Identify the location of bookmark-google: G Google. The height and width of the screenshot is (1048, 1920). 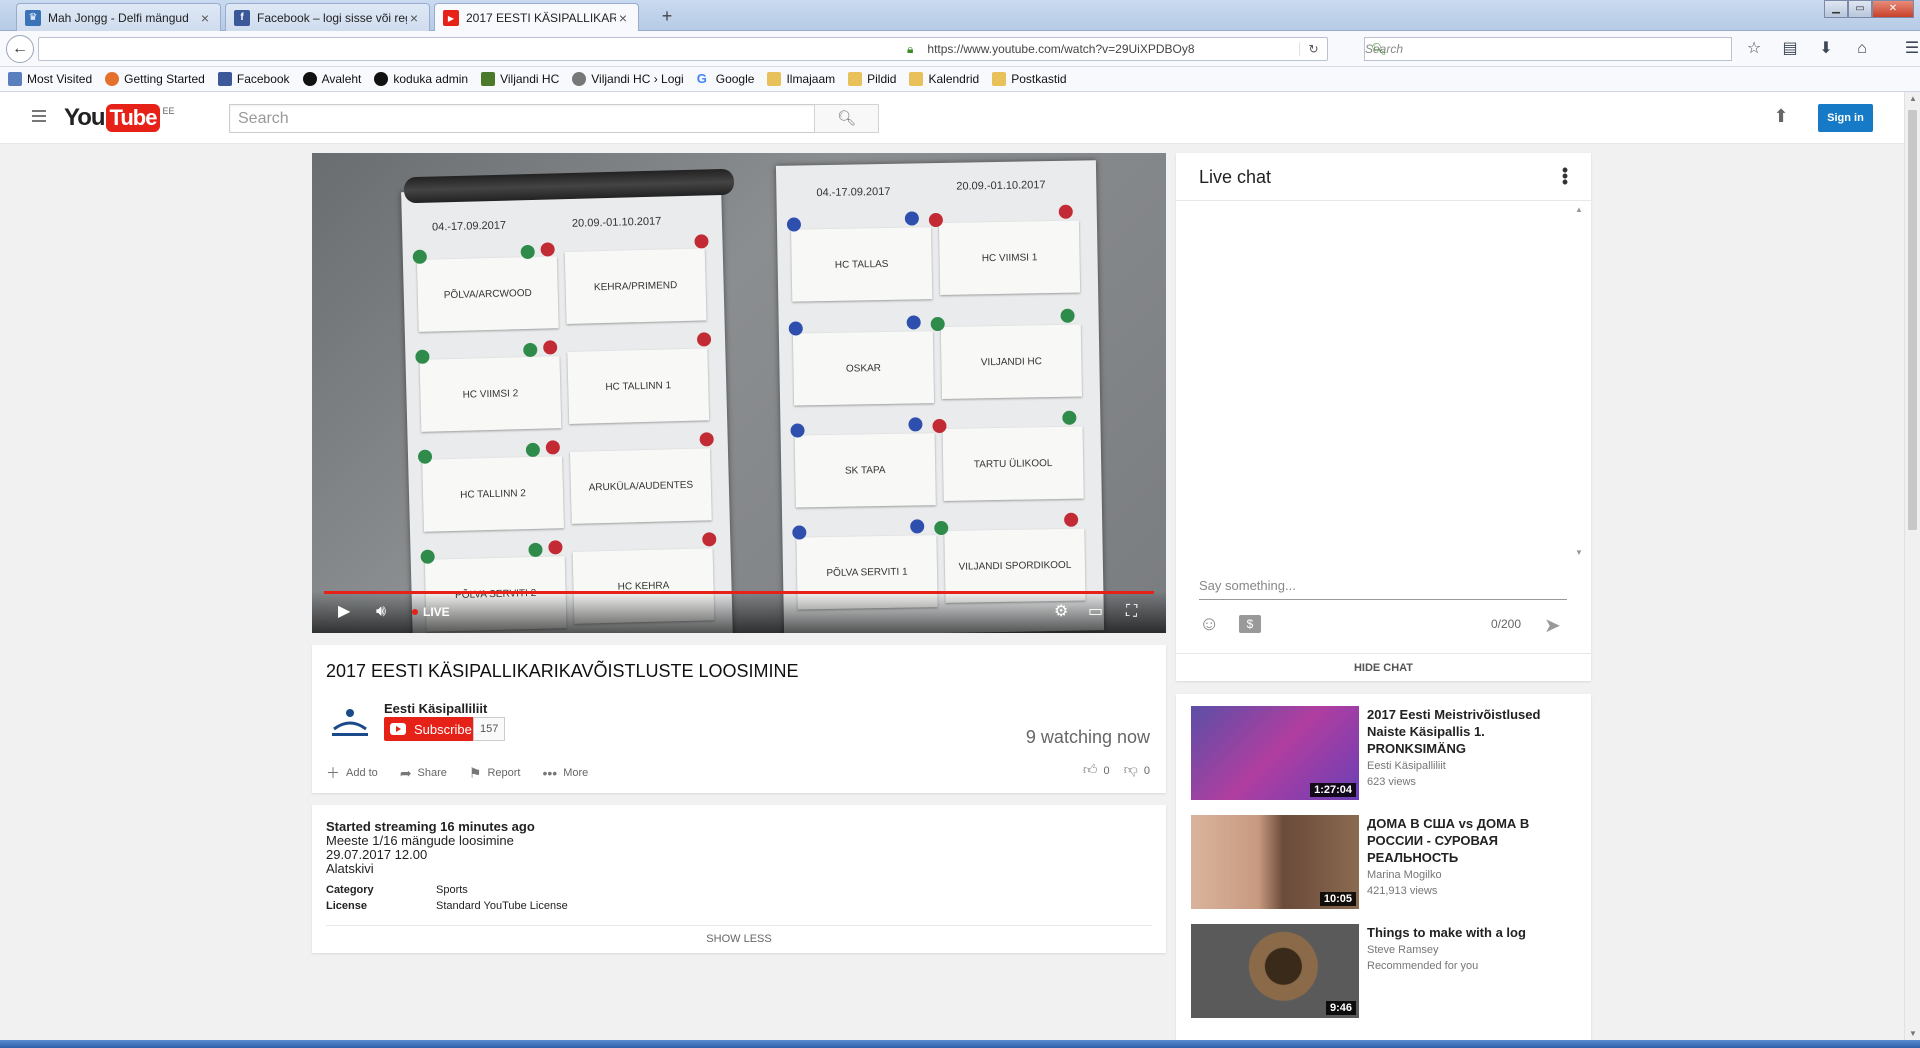
(725, 79).